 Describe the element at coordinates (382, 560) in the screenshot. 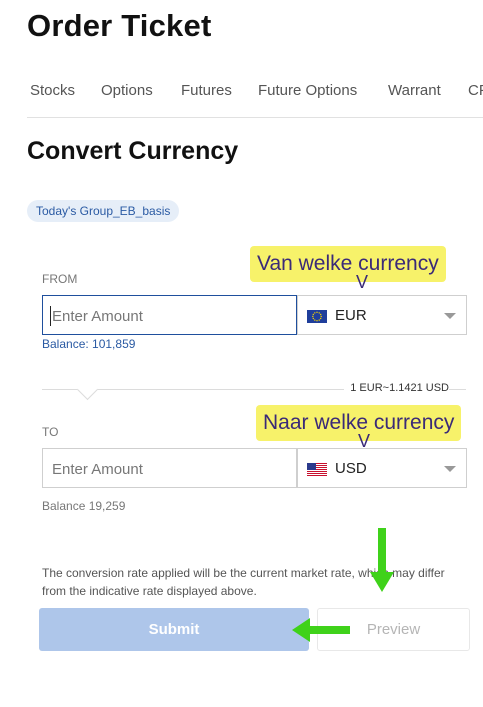

I see `green-arrow-down-icon` at that location.